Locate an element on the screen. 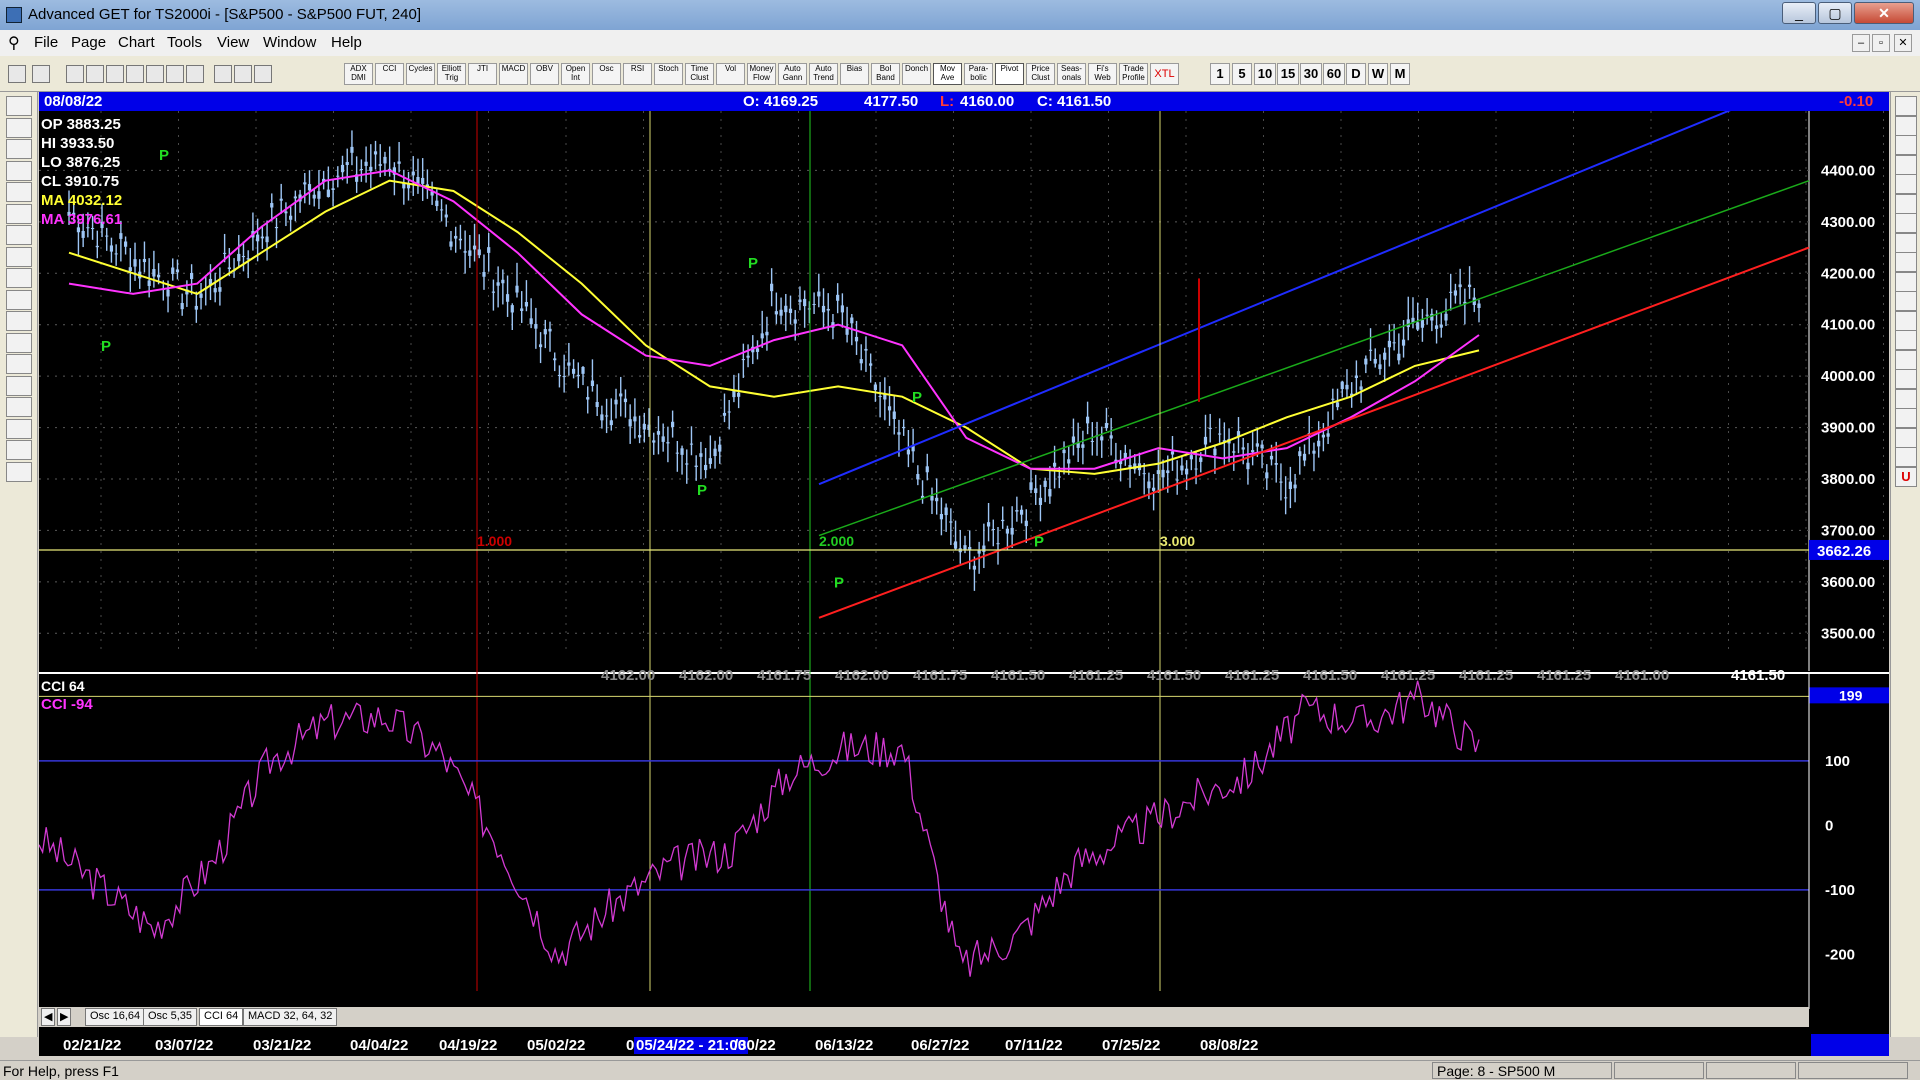  open-tool-icon is located at coordinates (19, 106).